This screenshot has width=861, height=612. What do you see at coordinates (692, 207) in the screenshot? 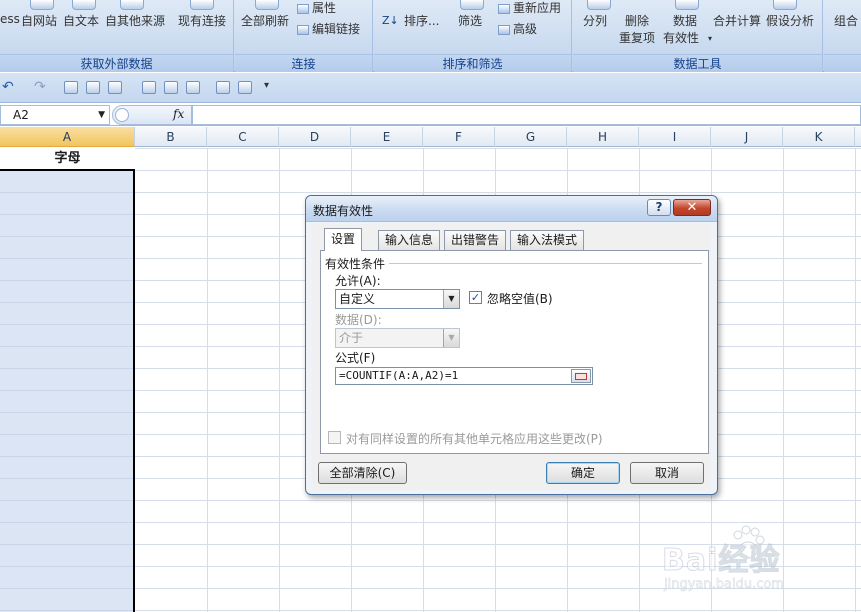
I see `close-button: ✕` at bounding box center [692, 207].